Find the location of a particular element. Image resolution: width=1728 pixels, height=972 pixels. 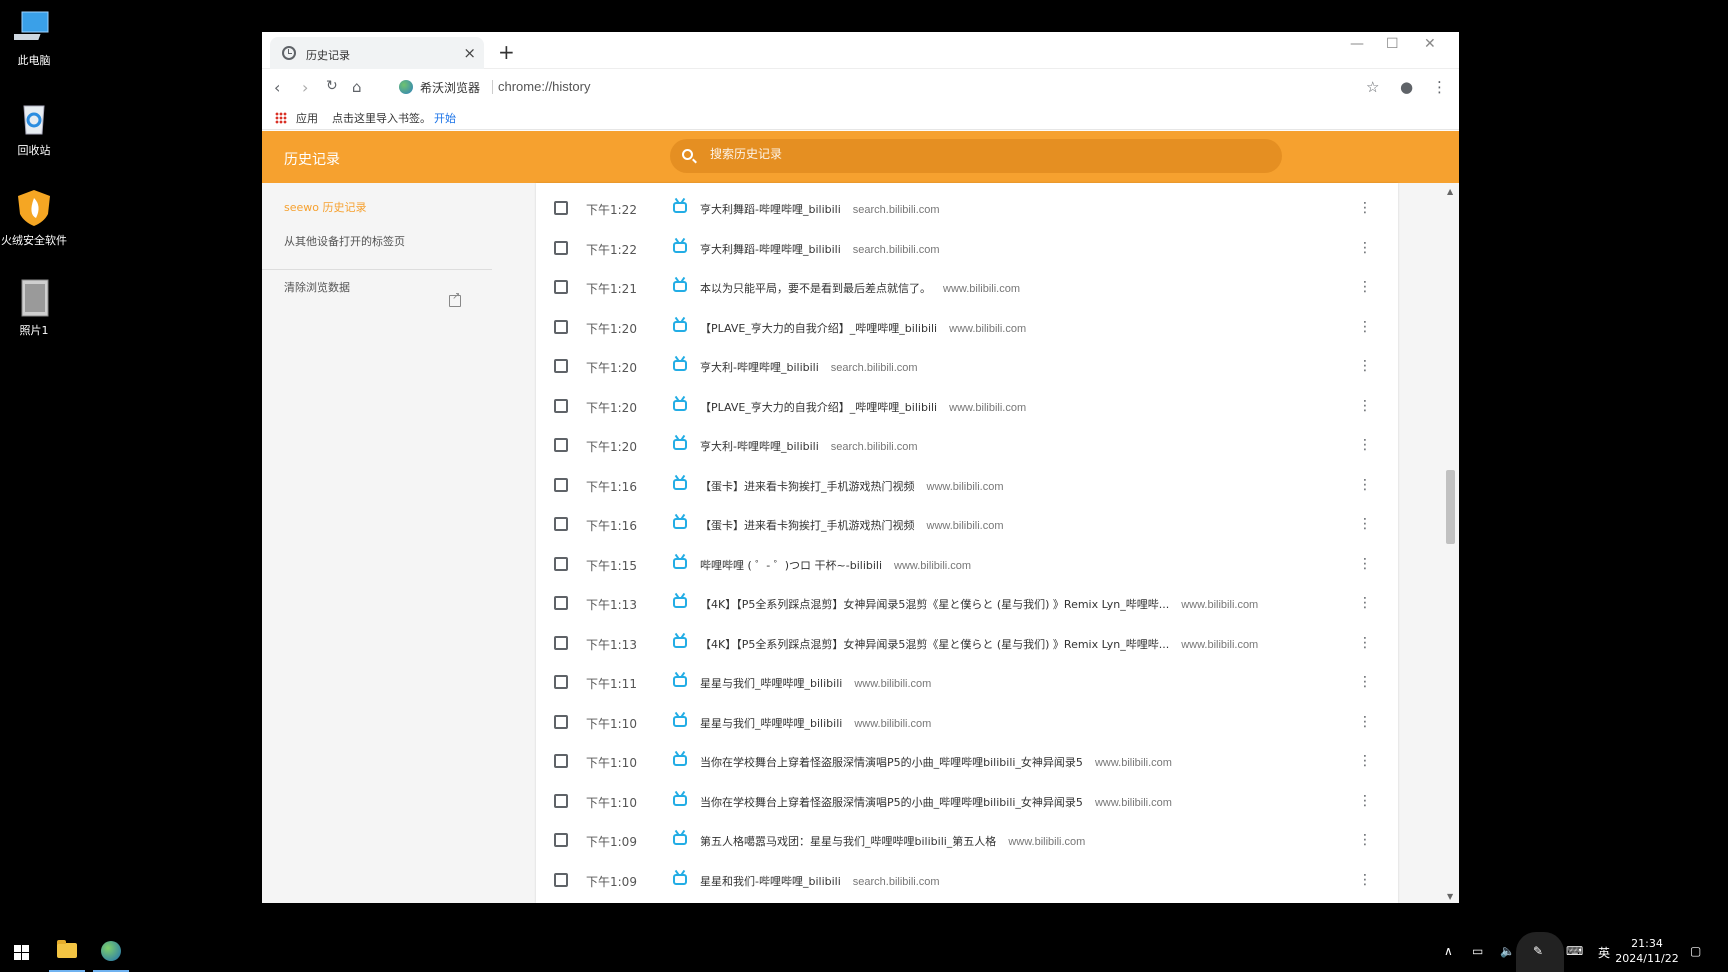

taskbar-file-explorer is located at coordinates (67, 952).